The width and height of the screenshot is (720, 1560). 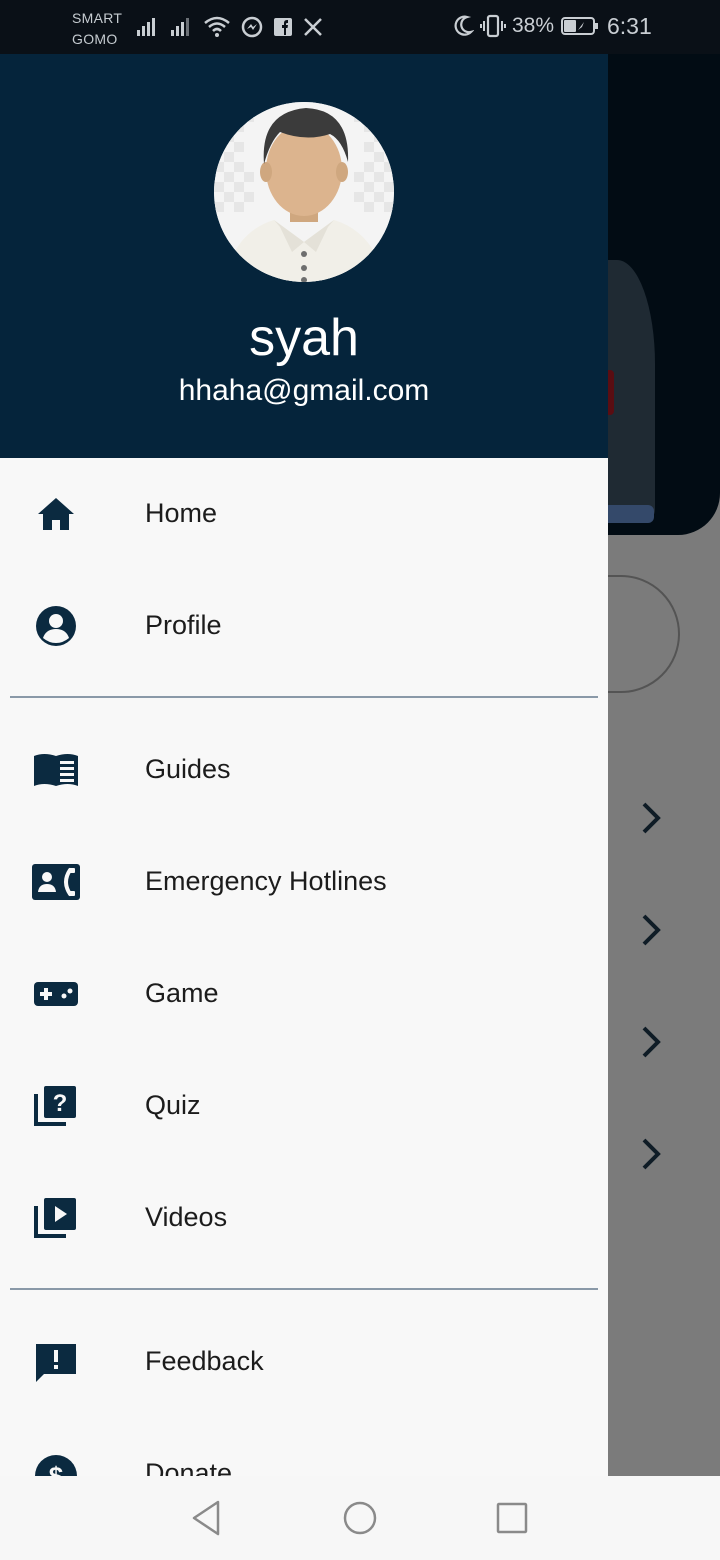 I want to click on recents-square-icon, so click(x=512, y=1518).